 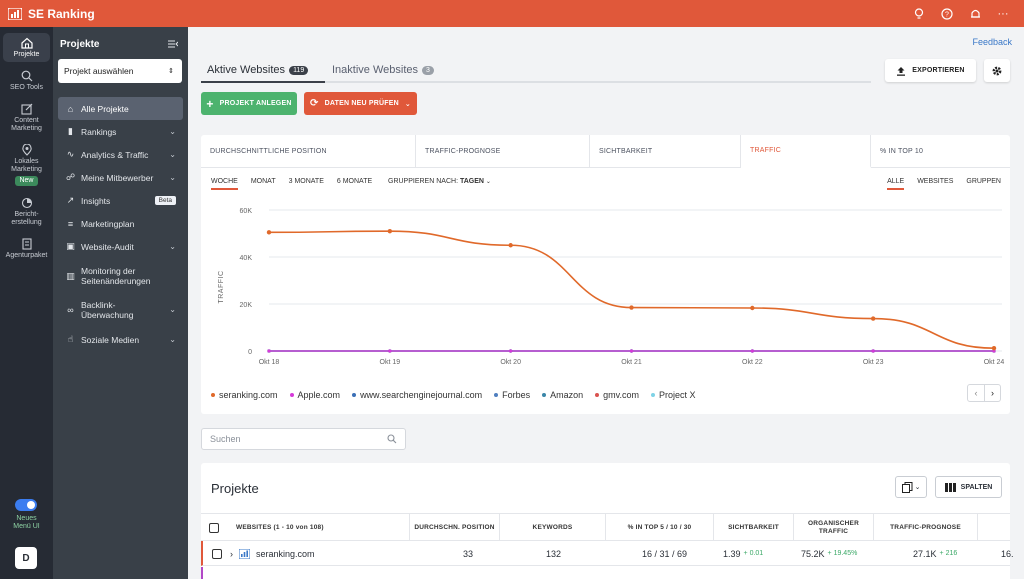 What do you see at coordinates (26, 181) in the screenshot?
I see `new-badge: New` at bounding box center [26, 181].